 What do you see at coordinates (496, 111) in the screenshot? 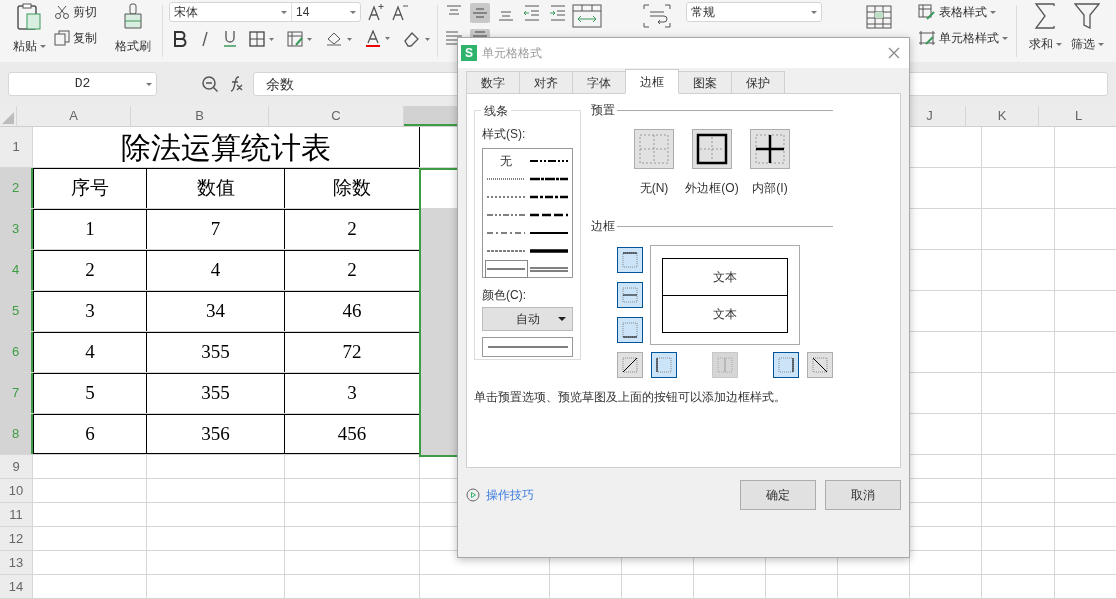
I see `group-title: 线条` at bounding box center [496, 111].